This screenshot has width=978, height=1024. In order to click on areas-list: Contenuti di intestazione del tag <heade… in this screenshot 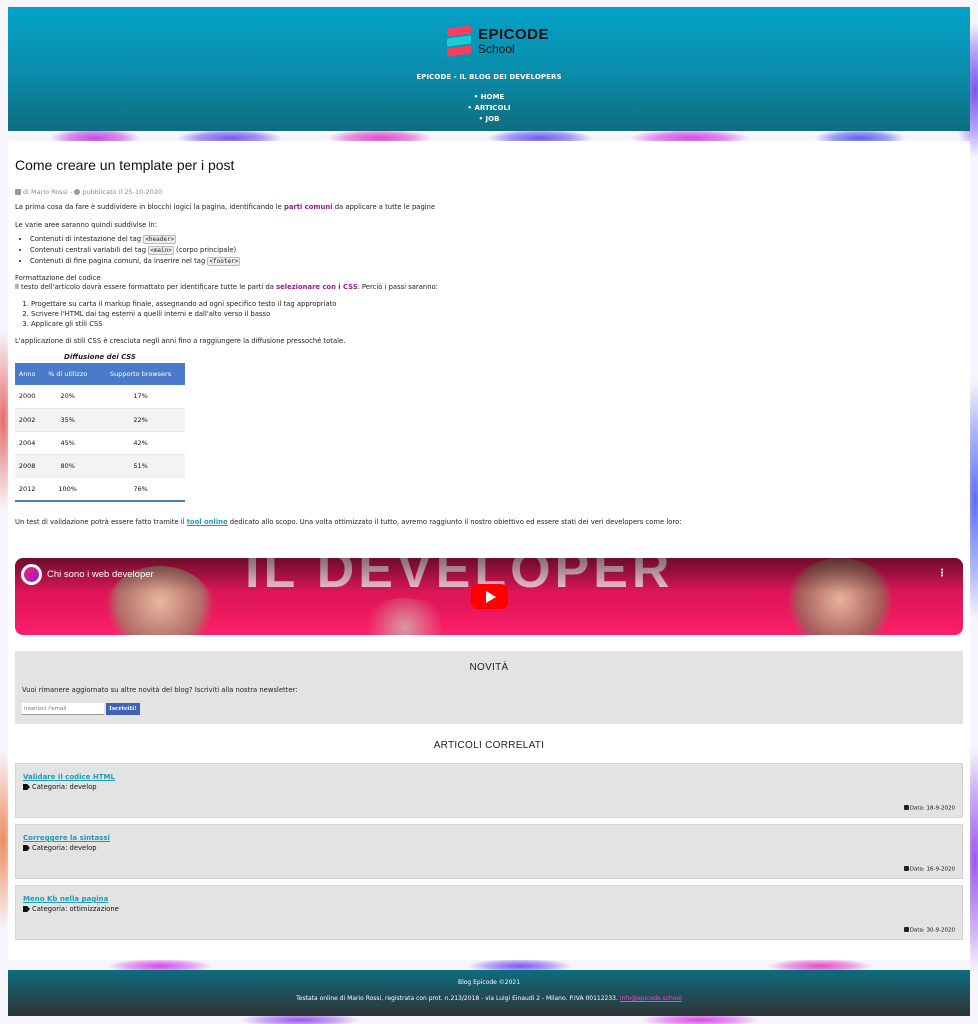, I will do `click(496, 250)`.